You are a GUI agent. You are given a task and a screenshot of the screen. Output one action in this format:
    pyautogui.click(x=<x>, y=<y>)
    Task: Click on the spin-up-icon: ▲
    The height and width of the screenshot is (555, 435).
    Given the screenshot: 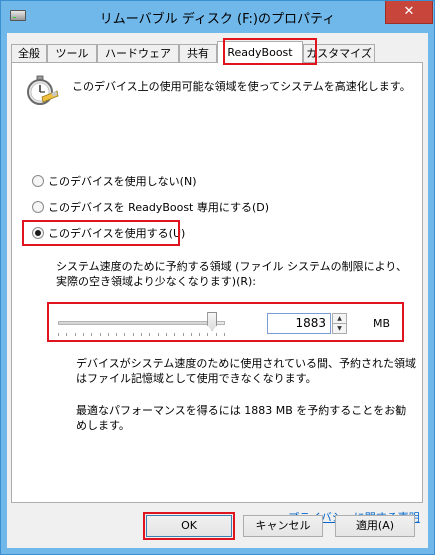 What is the action you would take?
    pyautogui.click(x=339, y=319)
    